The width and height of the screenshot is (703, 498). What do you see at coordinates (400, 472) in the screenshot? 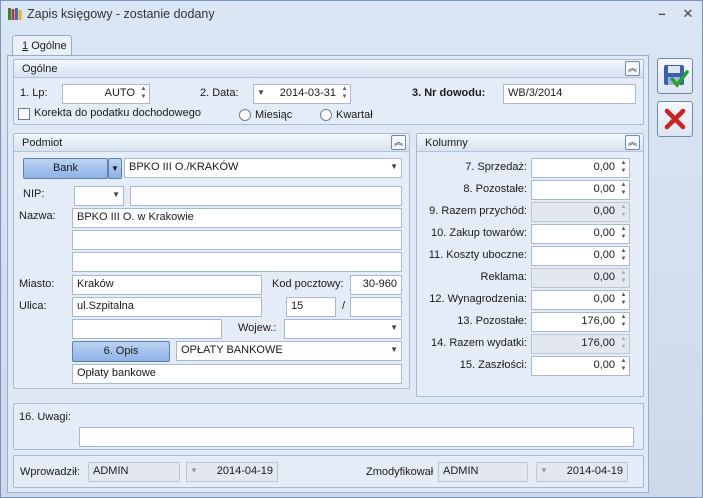
I see `modified-by-label: Zmodyfikował` at bounding box center [400, 472].